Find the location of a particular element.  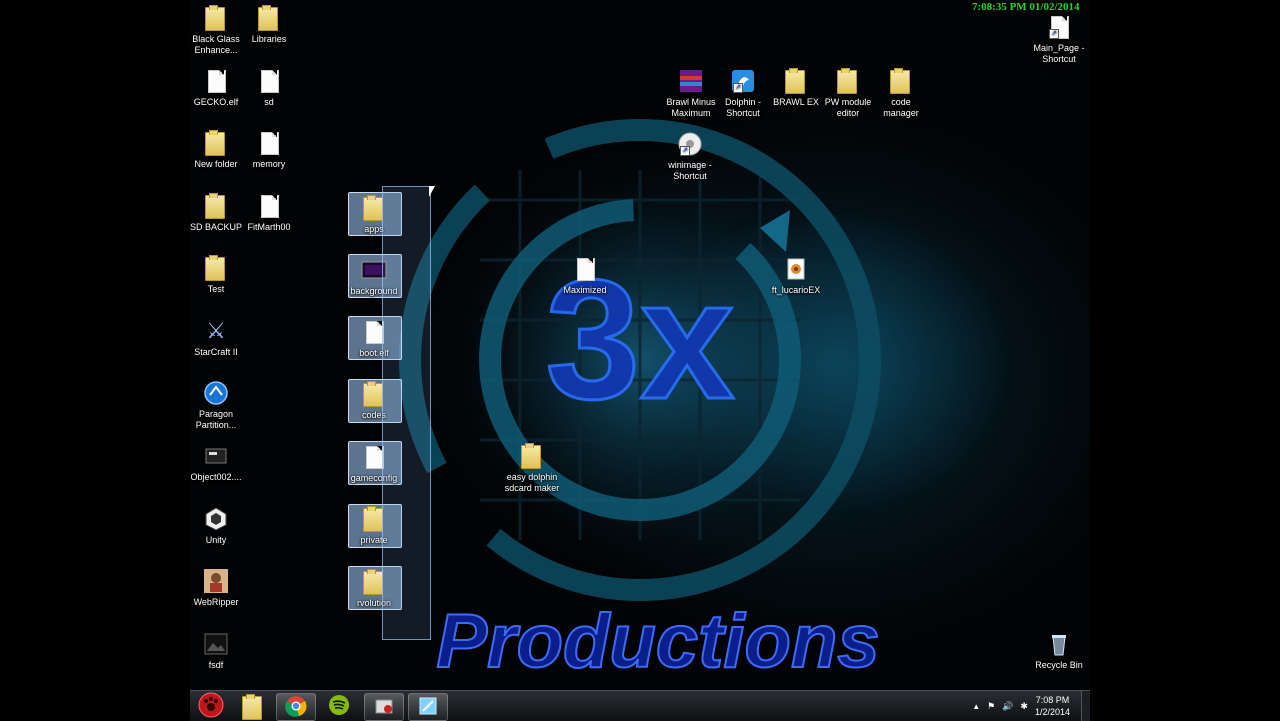

spotify-icon is located at coordinates (339, 706).